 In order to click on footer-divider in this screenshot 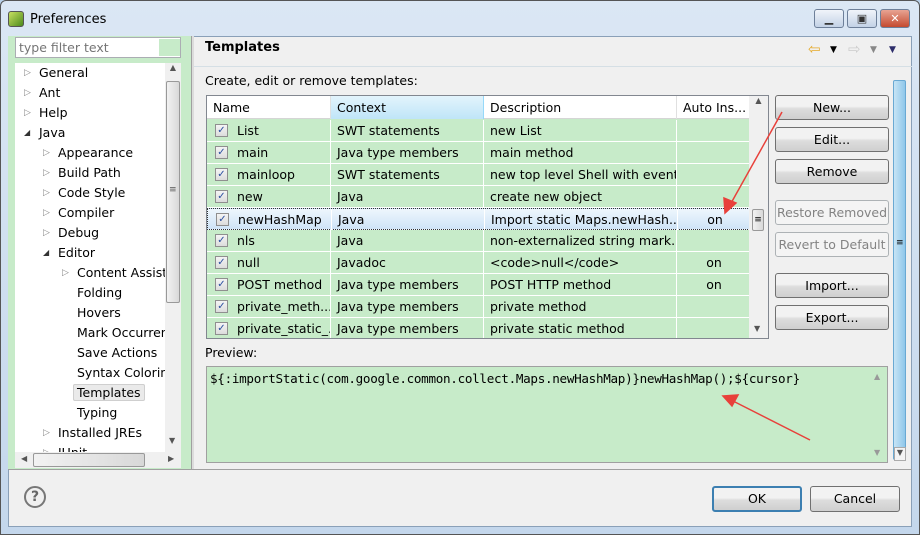, I will do `click(460, 469)`.